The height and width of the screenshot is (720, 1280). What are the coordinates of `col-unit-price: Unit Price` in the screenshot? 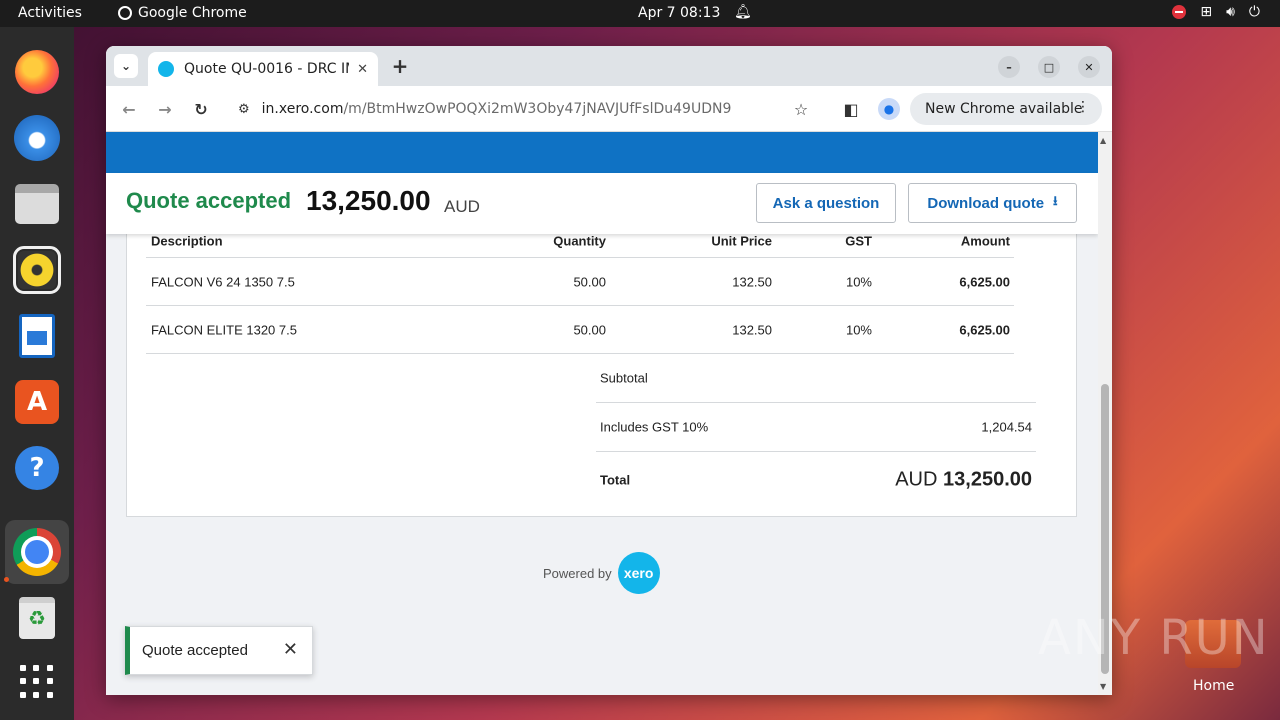 It's located at (741, 240).